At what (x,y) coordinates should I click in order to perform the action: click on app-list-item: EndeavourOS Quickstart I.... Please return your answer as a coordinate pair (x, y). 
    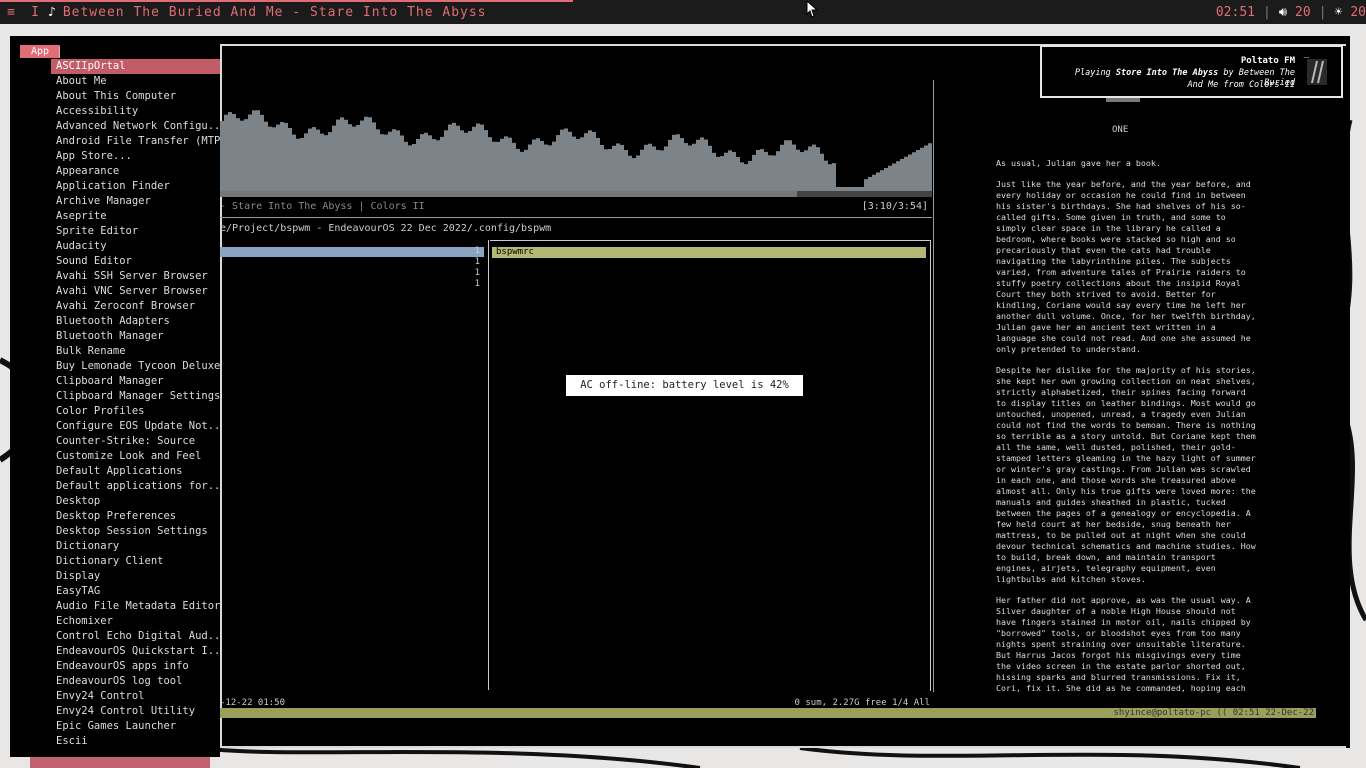
    Looking at the image, I should click on (135, 651).